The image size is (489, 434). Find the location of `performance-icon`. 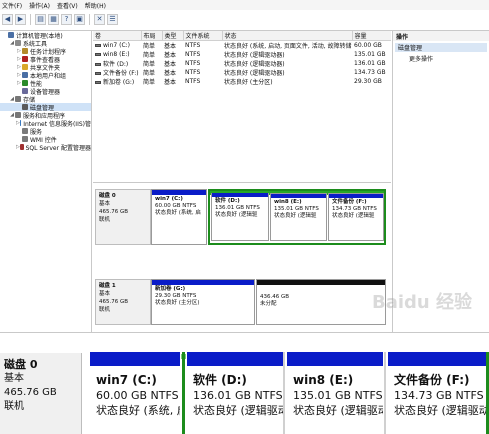

performance-icon is located at coordinates (25, 83).